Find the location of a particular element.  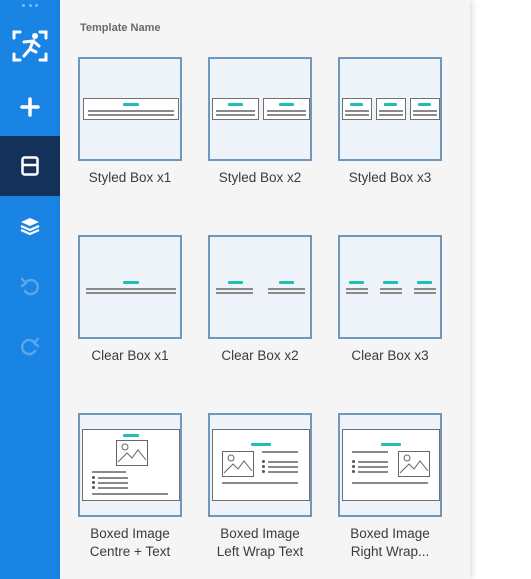

template-label: Styled Box x3 is located at coordinates (390, 177).